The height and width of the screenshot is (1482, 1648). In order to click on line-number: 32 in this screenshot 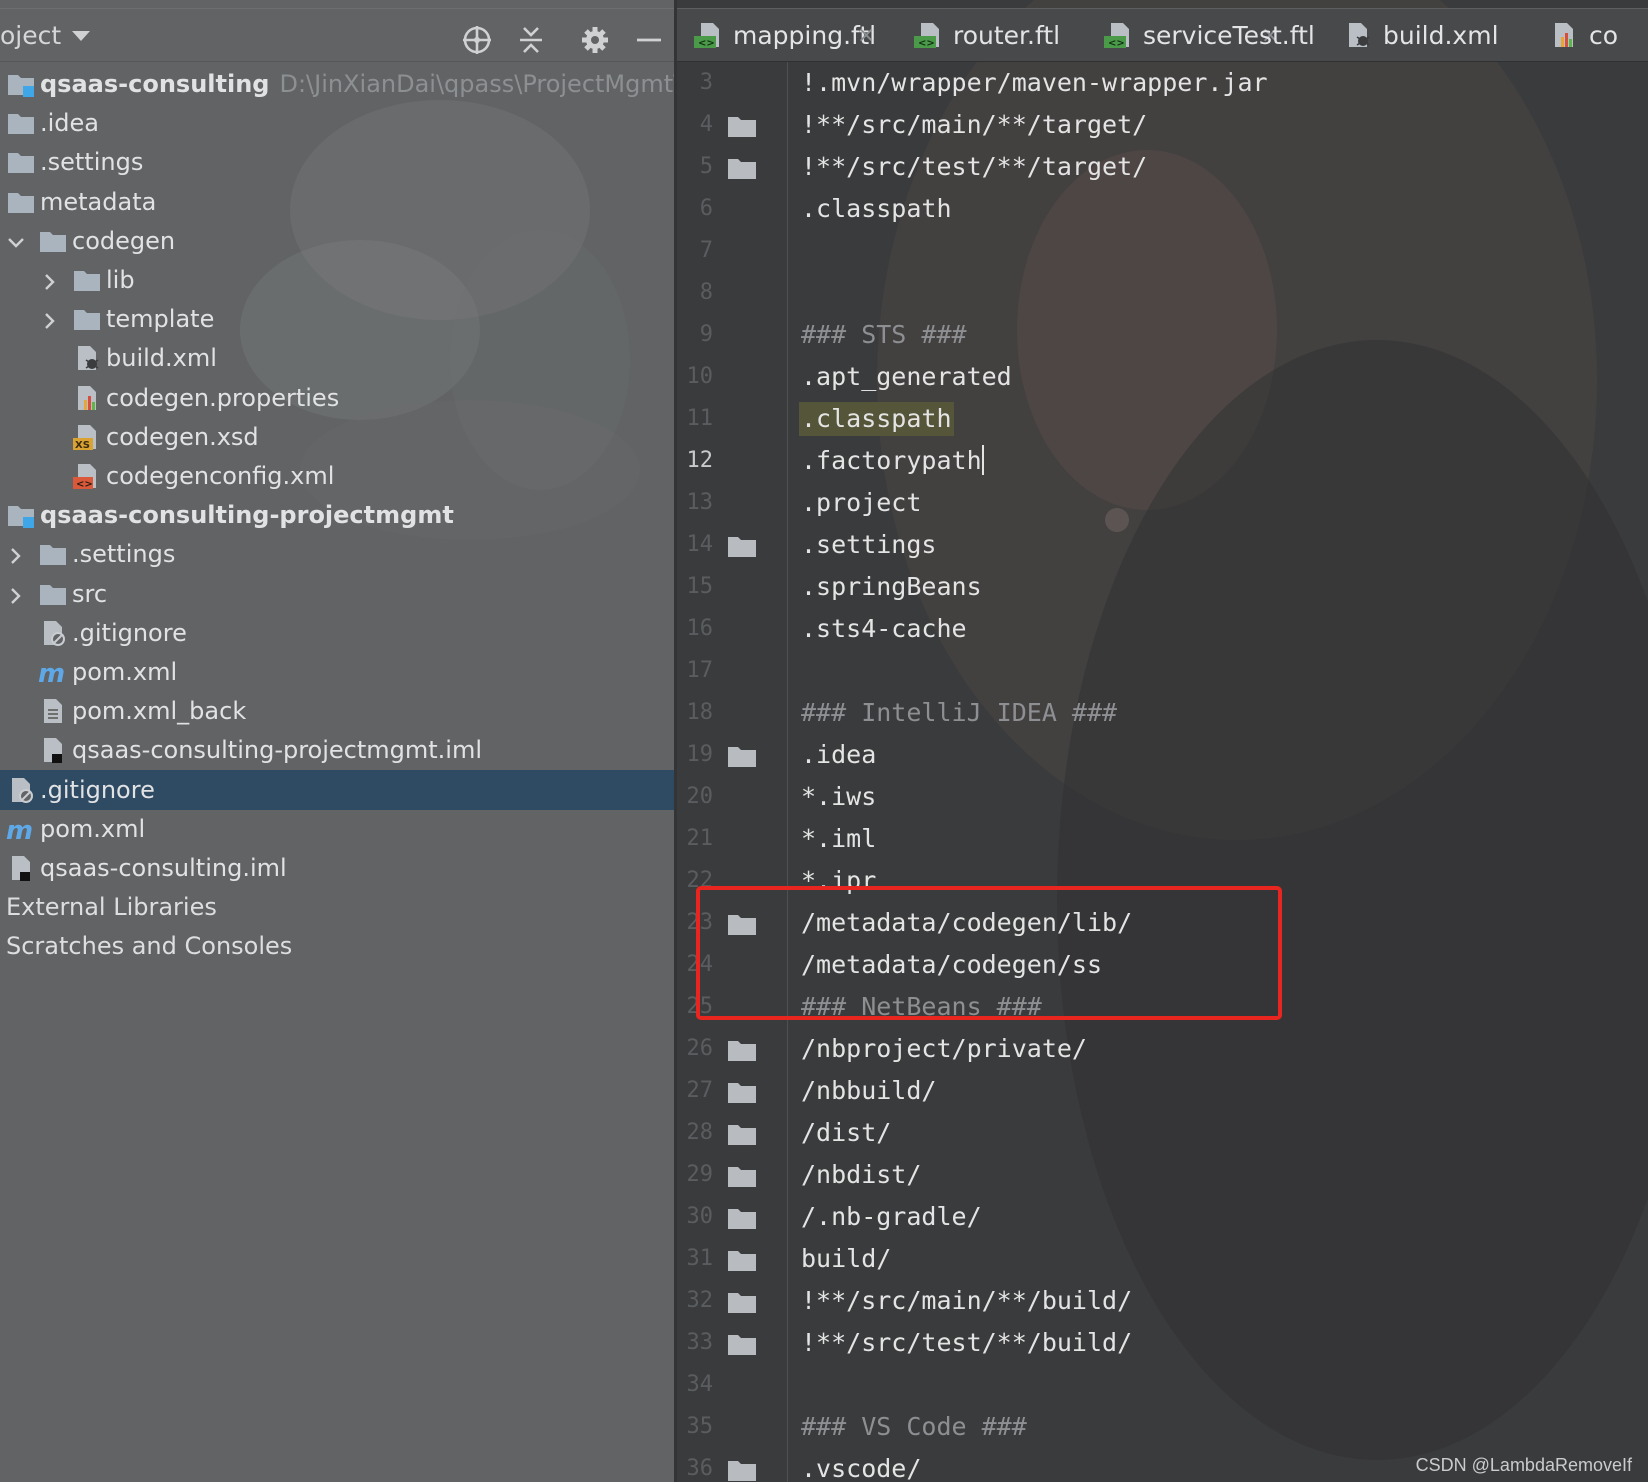, I will do `click(700, 1300)`.